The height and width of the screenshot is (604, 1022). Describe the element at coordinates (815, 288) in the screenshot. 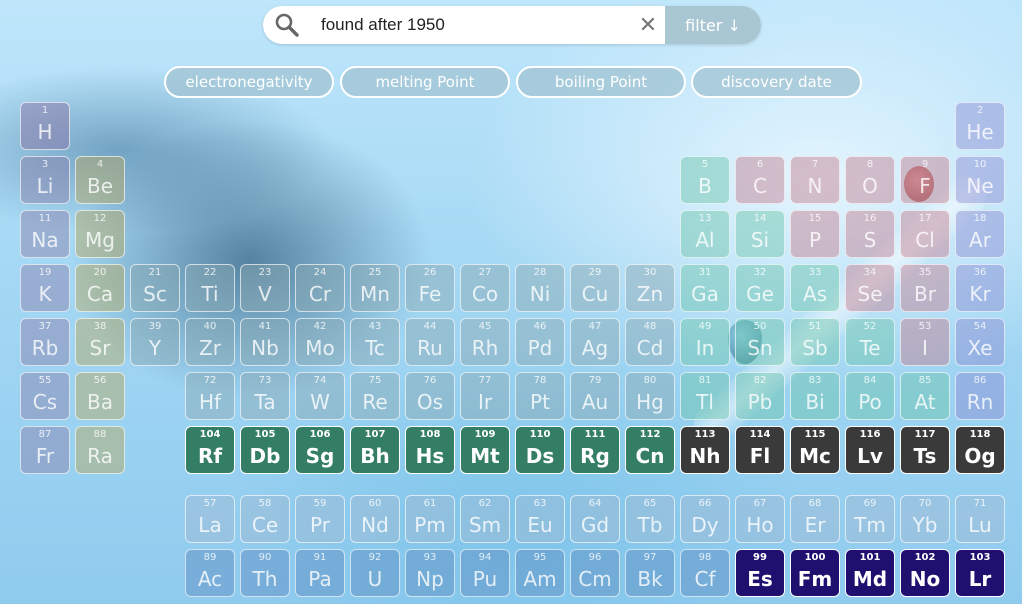

I see `element-tile: 33 As` at that location.